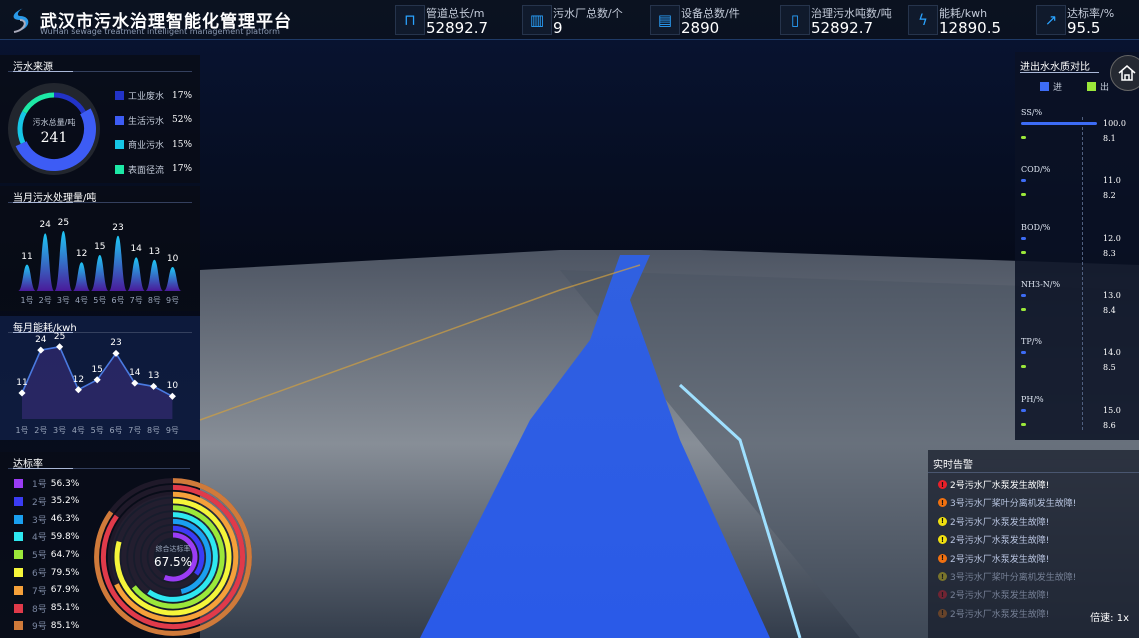 This screenshot has height=638, width=1139. What do you see at coordinates (700, 28) in the screenshot?
I see `stat-value: 2890` at bounding box center [700, 28].